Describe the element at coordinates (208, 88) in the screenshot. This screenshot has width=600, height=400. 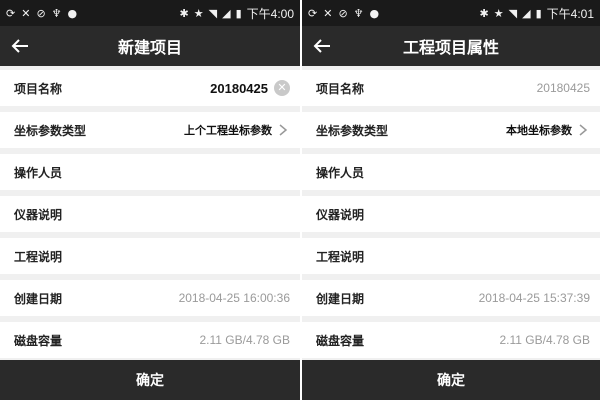
I see `project-name-input` at that location.